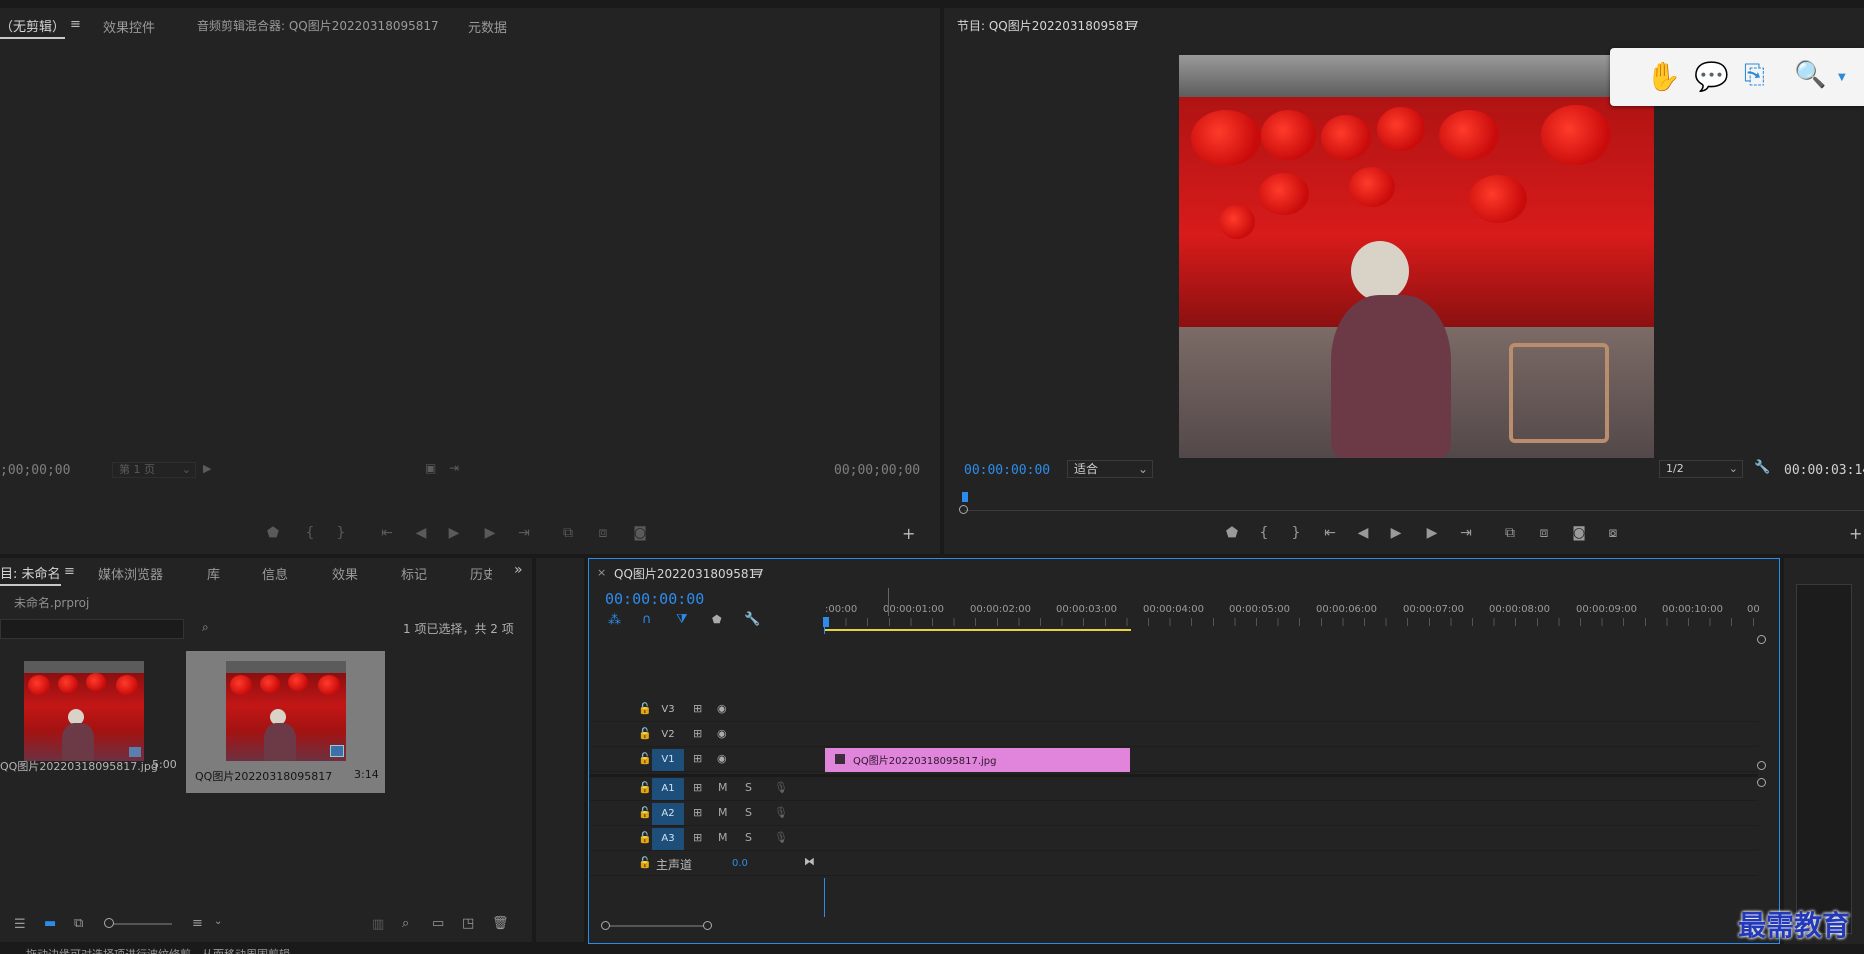  What do you see at coordinates (33, 27) in the screenshot?
I see `tab-source-no-clip: （无剪辑）` at bounding box center [33, 27].